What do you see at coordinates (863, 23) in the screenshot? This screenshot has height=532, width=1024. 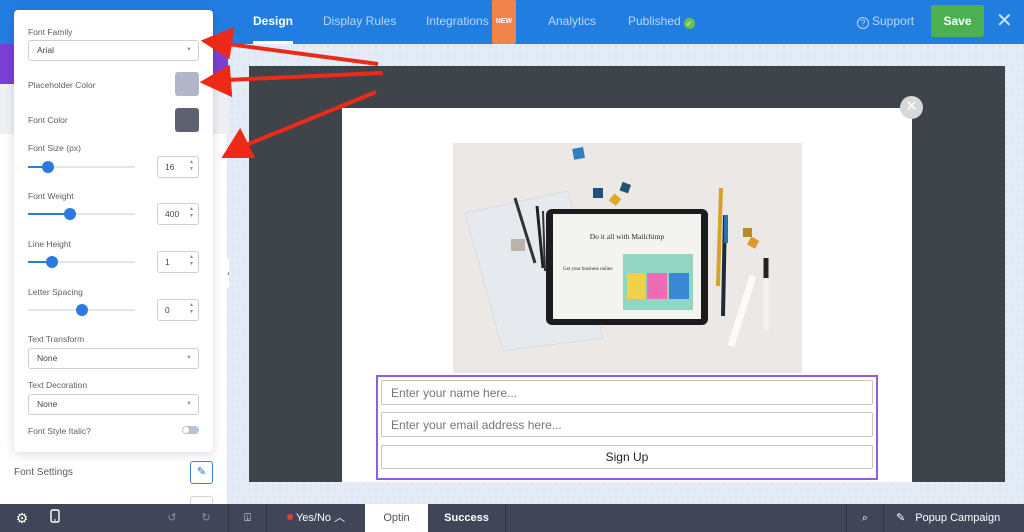 I see `help-circle-icon: ?` at bounding box center [863, 23].